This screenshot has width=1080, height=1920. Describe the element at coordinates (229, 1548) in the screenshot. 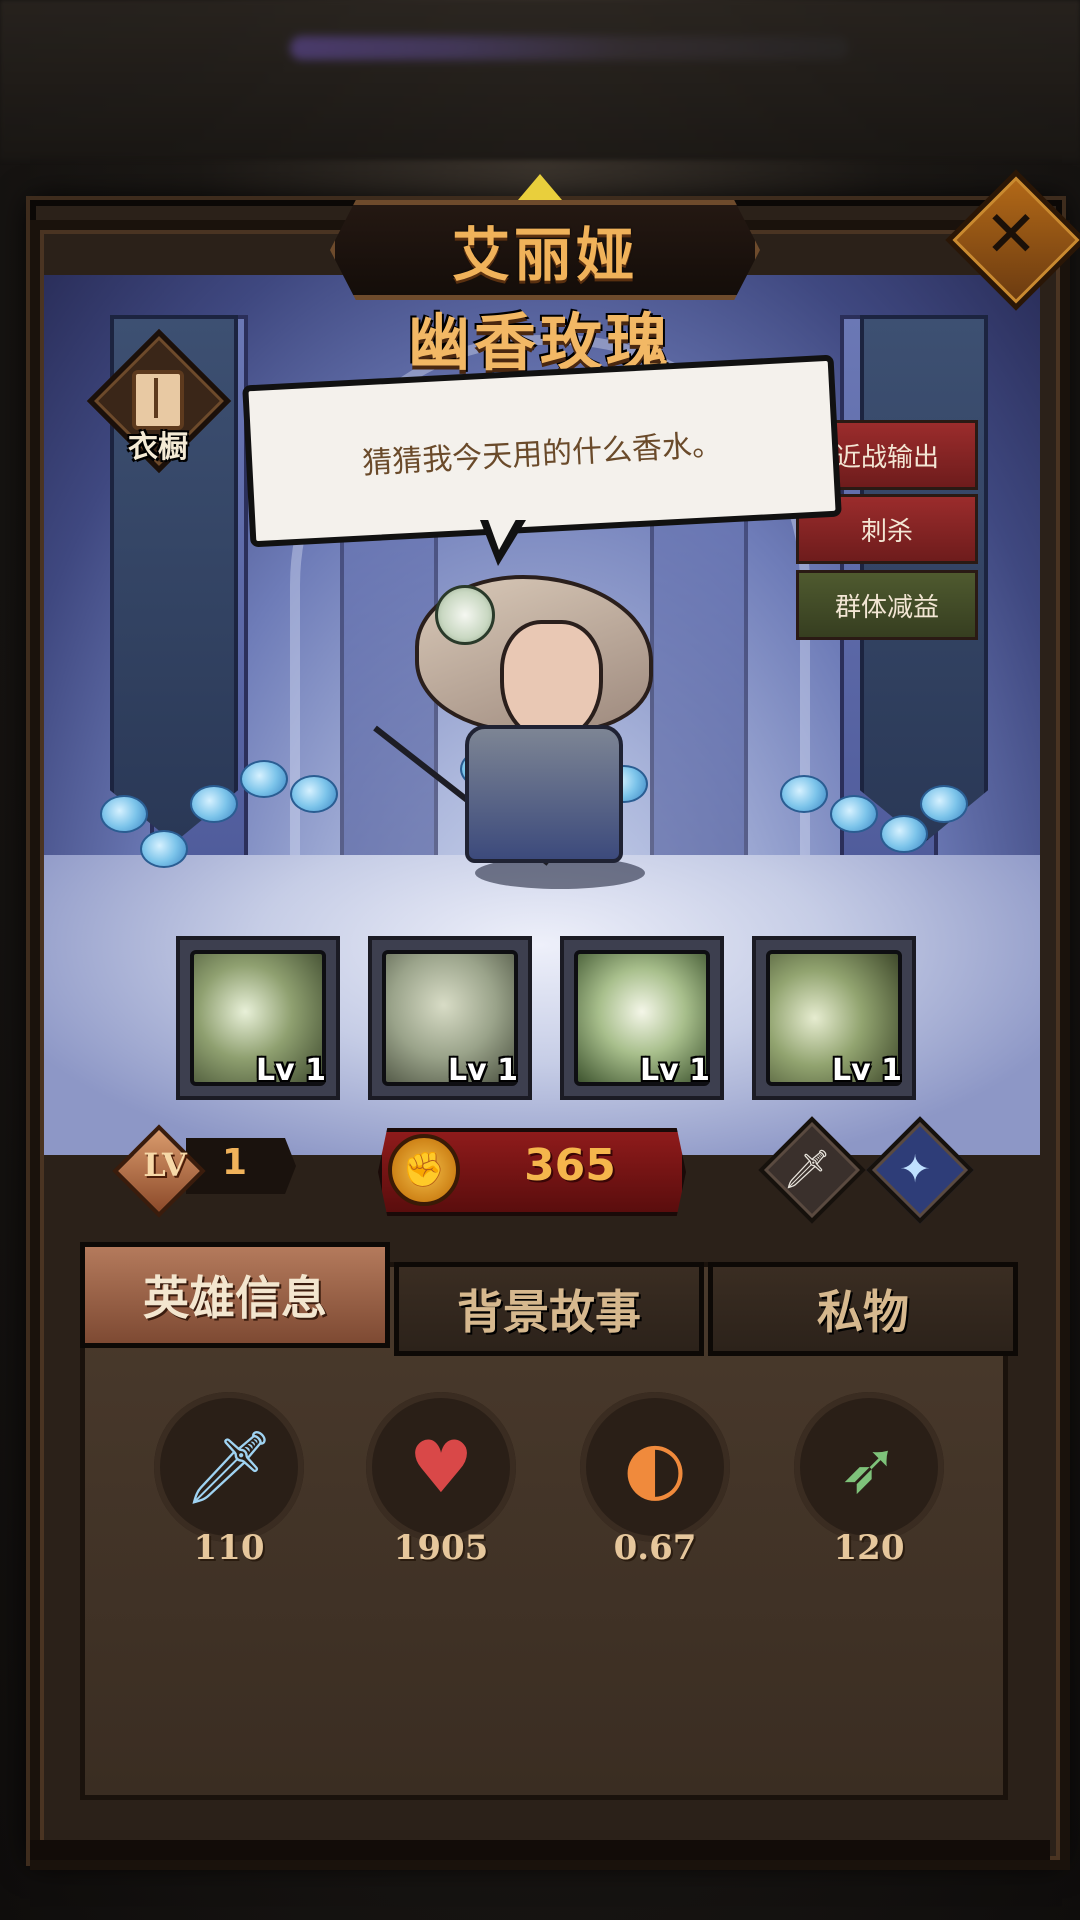

I see `attack-value: 110` at that location.